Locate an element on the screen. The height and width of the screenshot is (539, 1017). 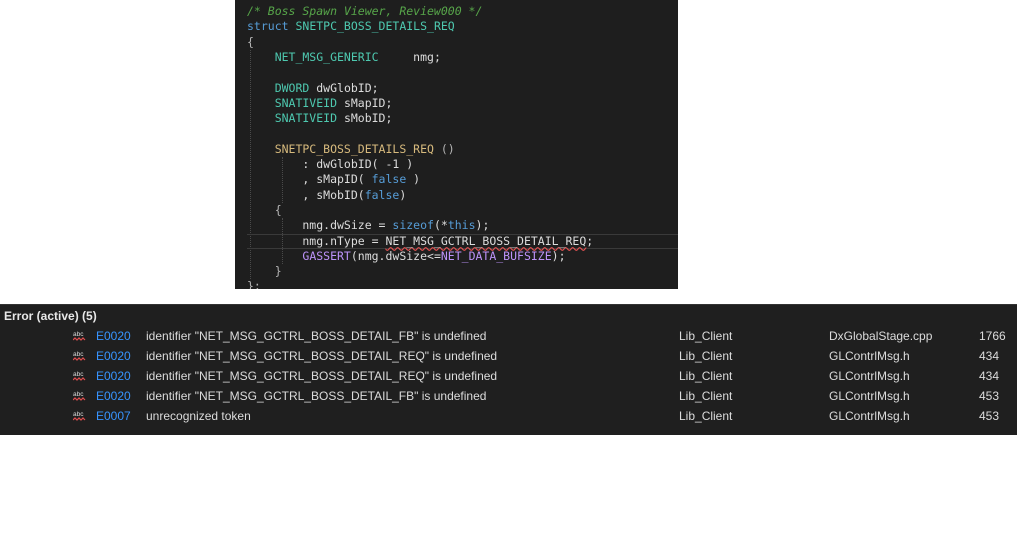
code-token: GASSERT is located at coordinates (326, 255).